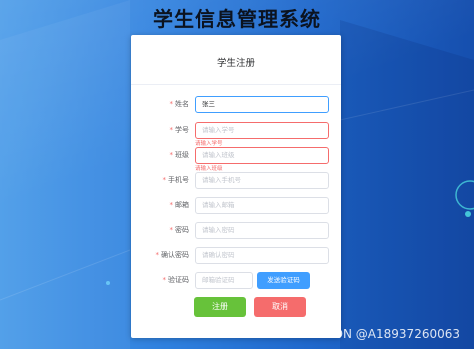 The width and height of the screenshot is (474, 349). I want to click on send-code-button: 发送验证码, so click(283, 280).